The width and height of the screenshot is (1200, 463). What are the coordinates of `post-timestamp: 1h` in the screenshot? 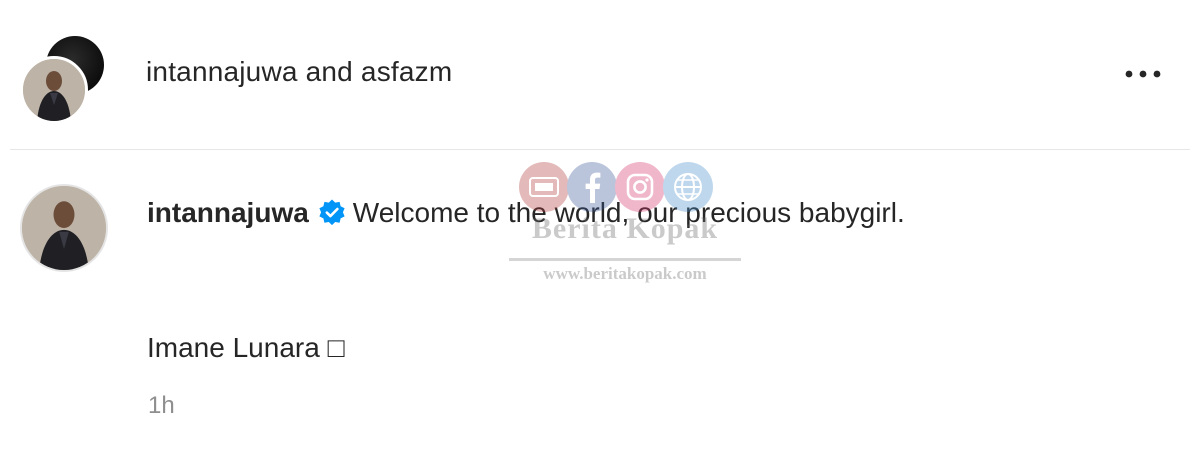 It's located at (161, 406).